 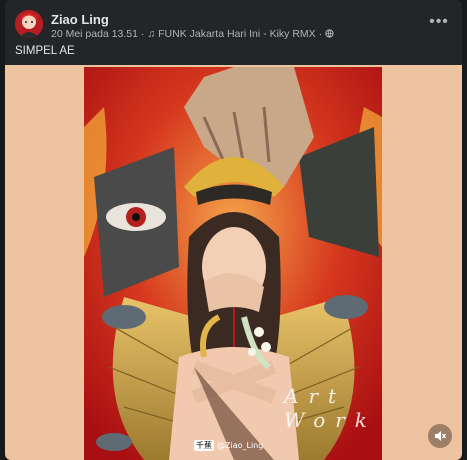 What do you see at coordinates (329, 34) in the screenshot?
I see `public-globe-icon` at bounding box center [329, 34].